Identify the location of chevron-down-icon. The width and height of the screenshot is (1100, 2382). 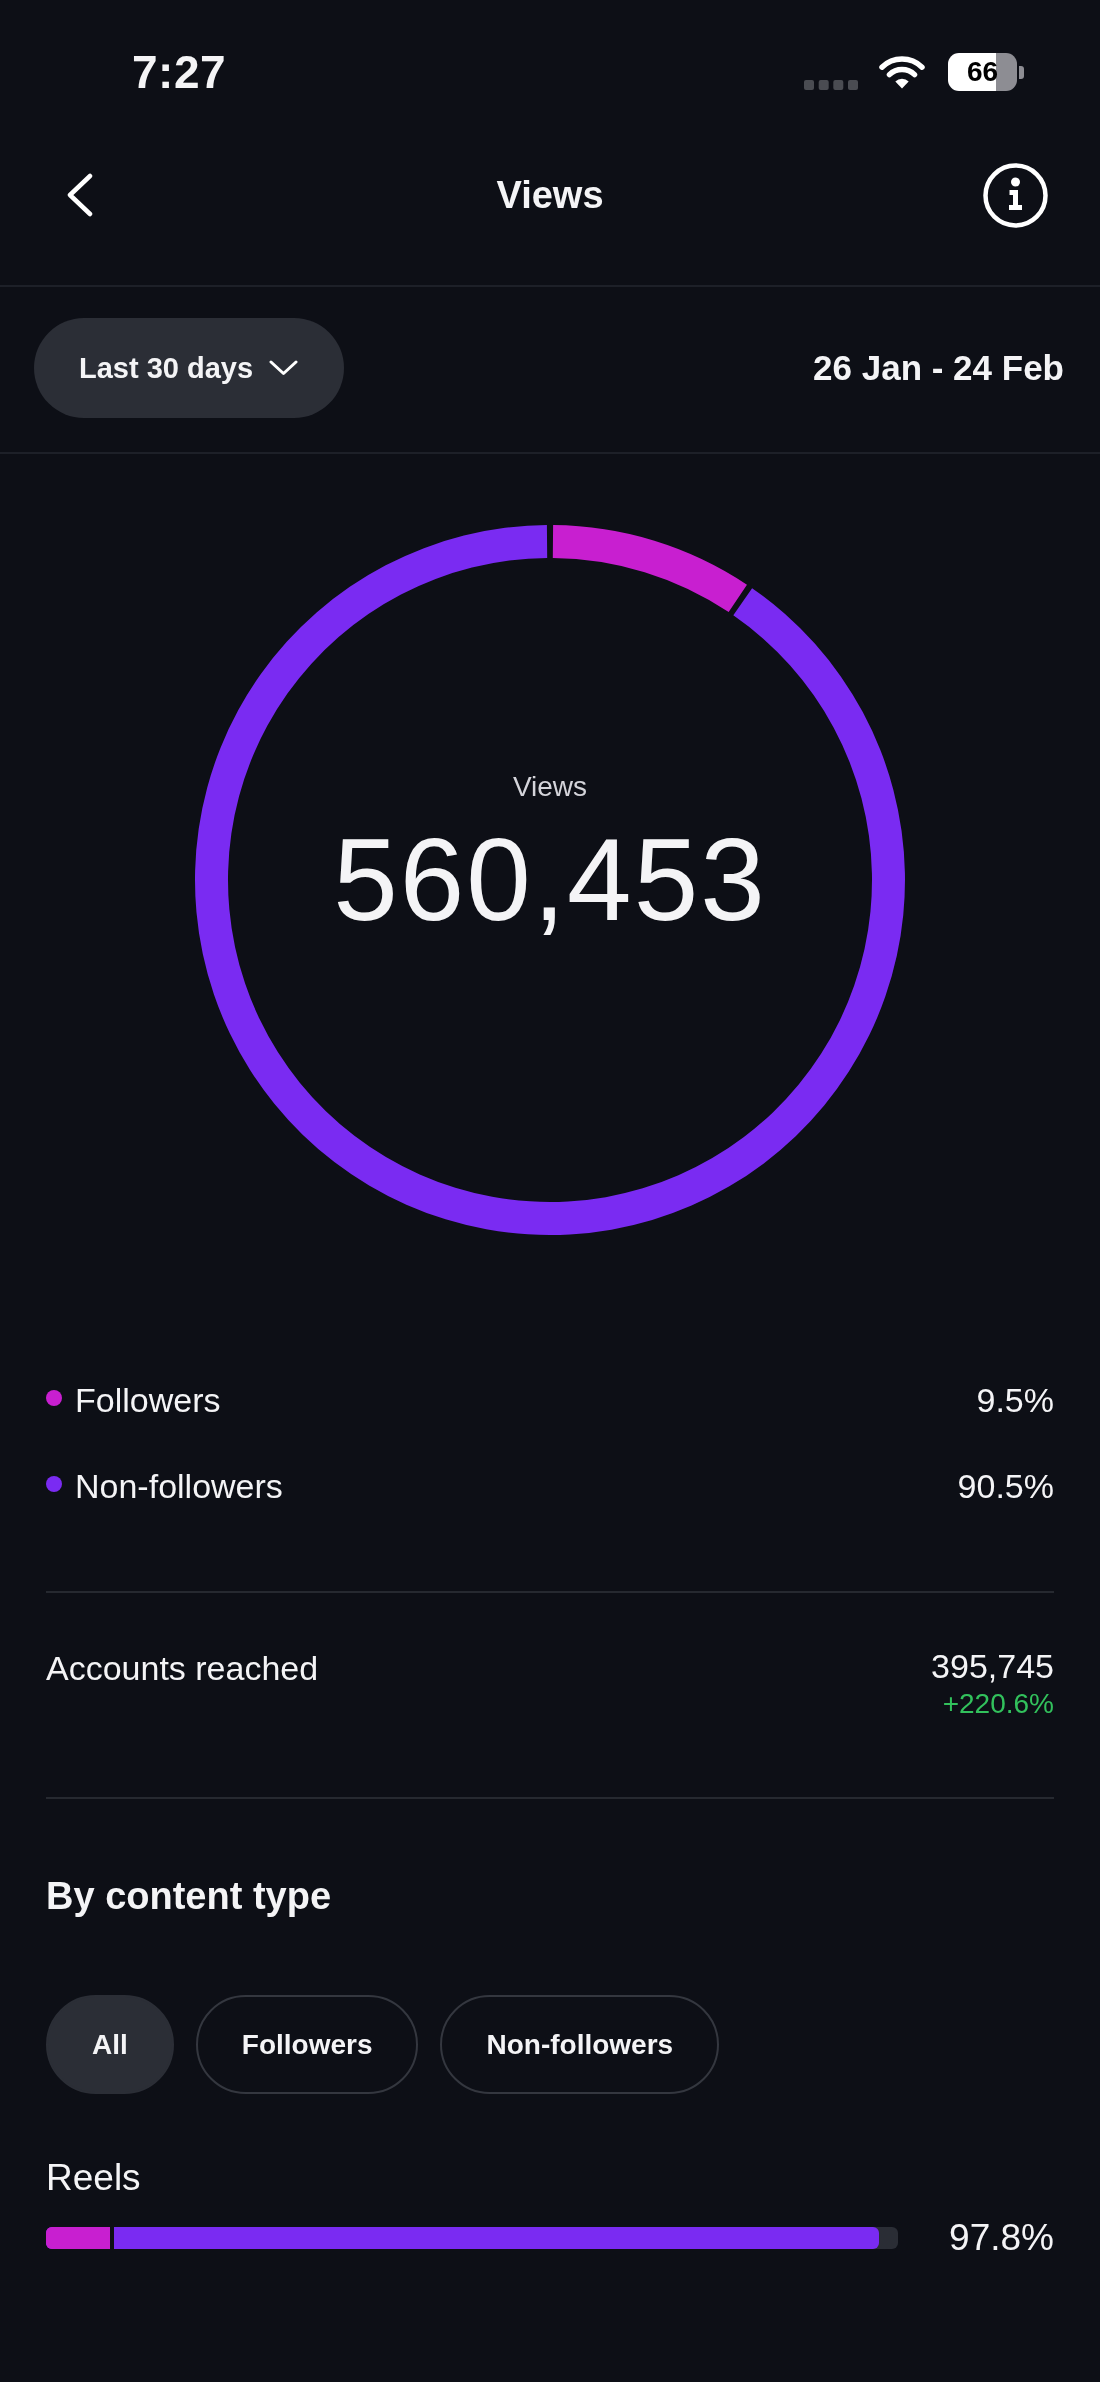
(284, 368).